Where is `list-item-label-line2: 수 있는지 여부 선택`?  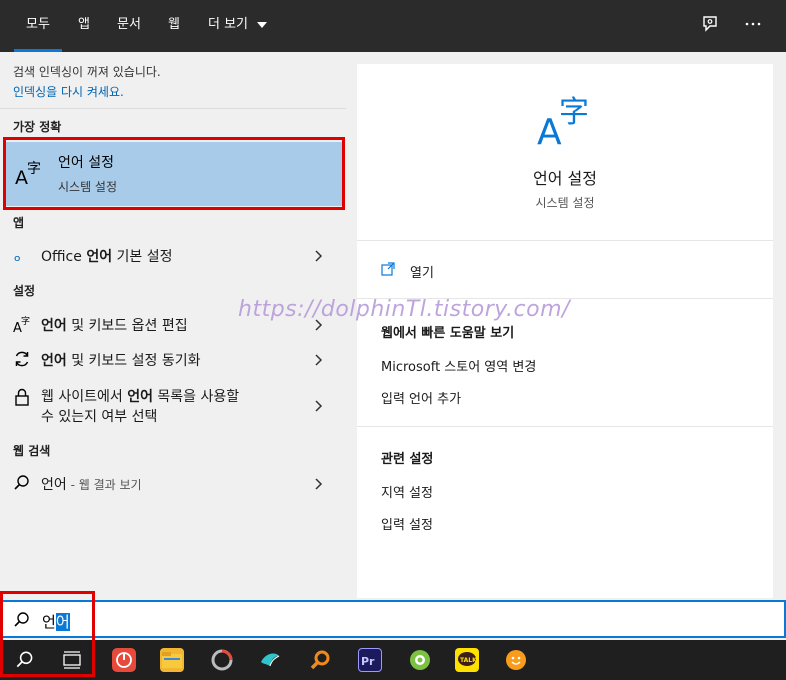
list-item-label-line2: 수 있는지 여부 선택 is located at coordinates (99, 417).